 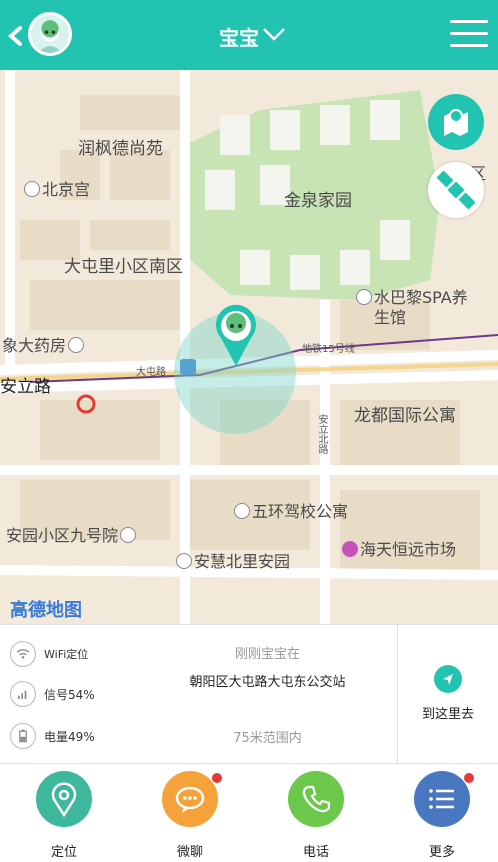 I want to click on page-title: 宝宝, so click(x=239, y=36).